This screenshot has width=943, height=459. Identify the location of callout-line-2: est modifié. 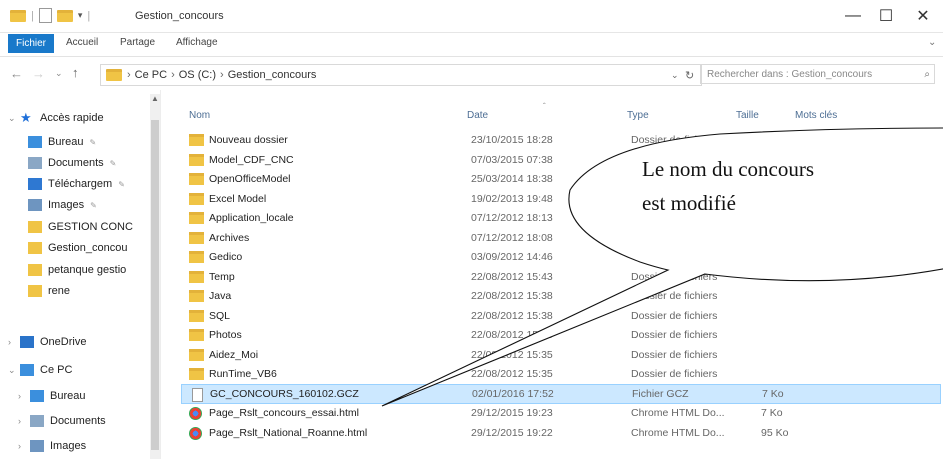
(689, 203).